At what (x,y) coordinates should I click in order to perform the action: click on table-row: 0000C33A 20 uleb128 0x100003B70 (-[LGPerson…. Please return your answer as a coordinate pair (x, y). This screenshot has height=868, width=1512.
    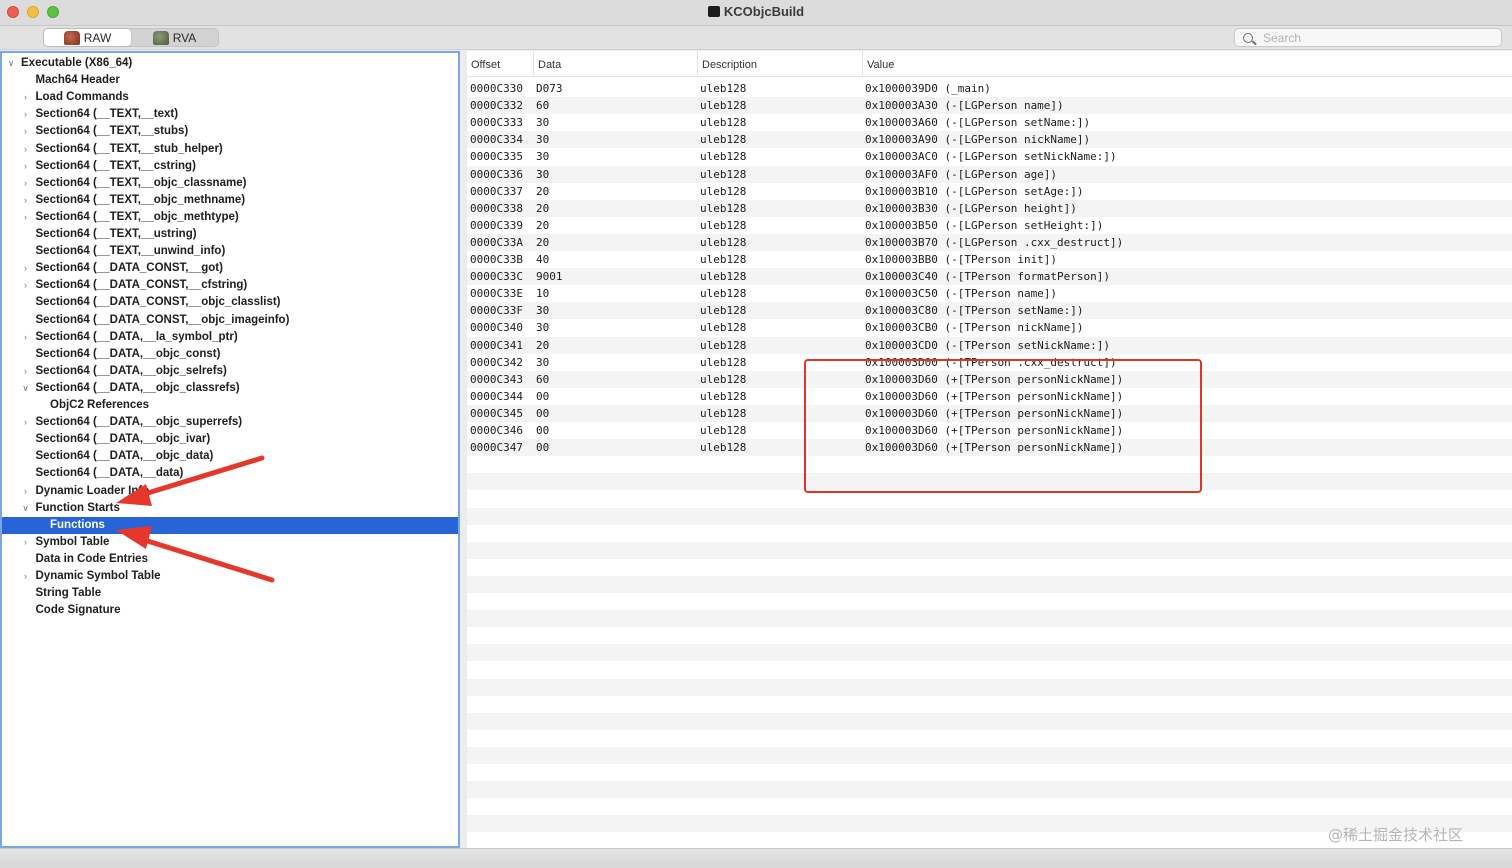
    Looking at the image, I should click on (989, 242).